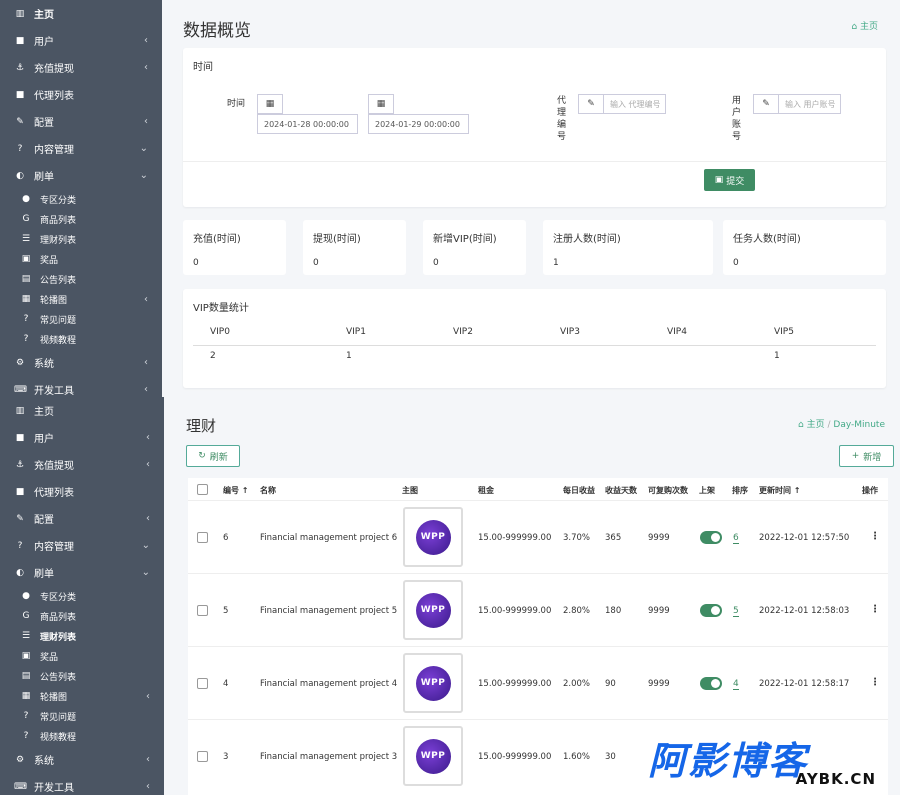 Image resolution: width=900 pixels, height=795 pixels. What do you see at coordinates (20, 389) in the screenshot?
I see `keyboard-icon: ⌨` at bounding box center [20, 389].